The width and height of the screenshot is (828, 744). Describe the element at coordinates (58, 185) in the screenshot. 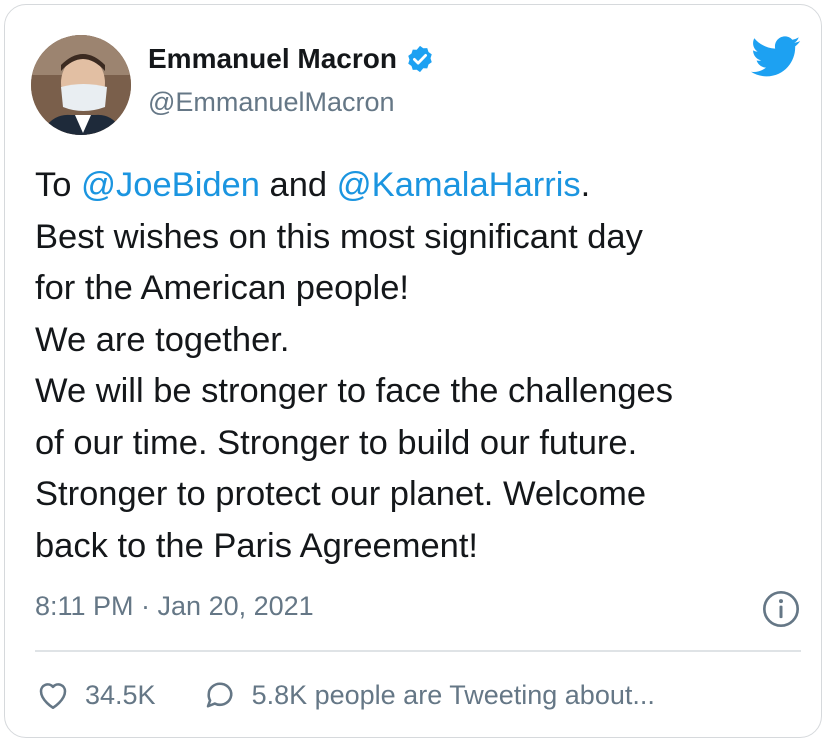

I see `tweet-text-segment: To` at that location.